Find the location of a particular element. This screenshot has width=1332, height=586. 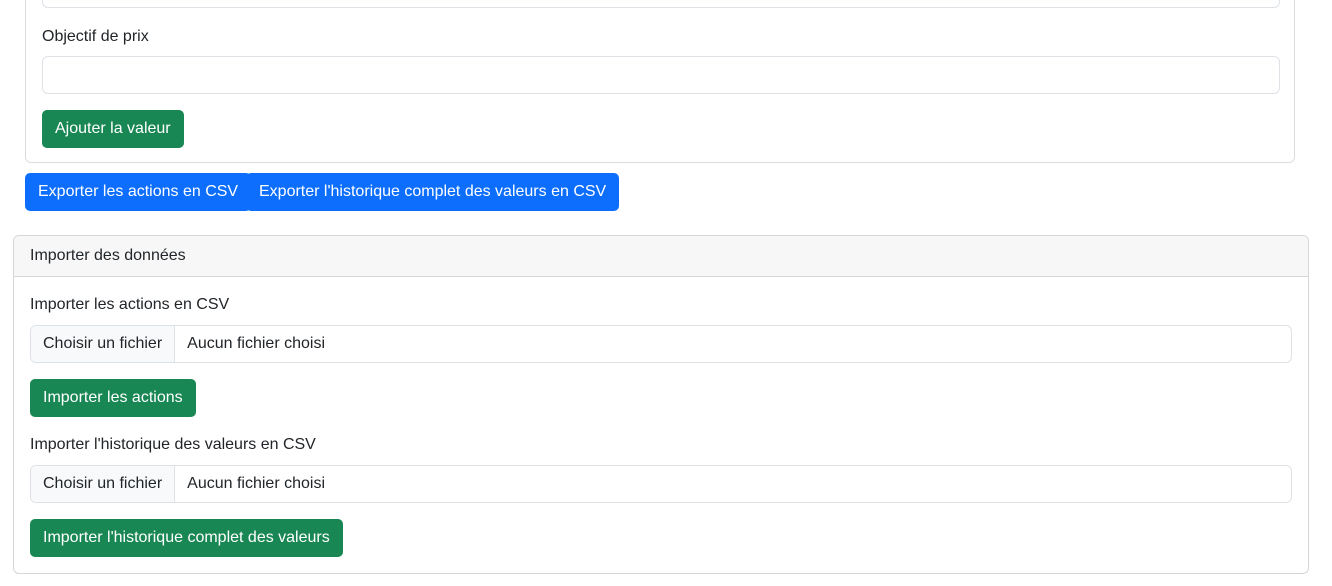

import-history-label: Importer l'historique des valeurs en CSV is located at coordinates (173, 444).